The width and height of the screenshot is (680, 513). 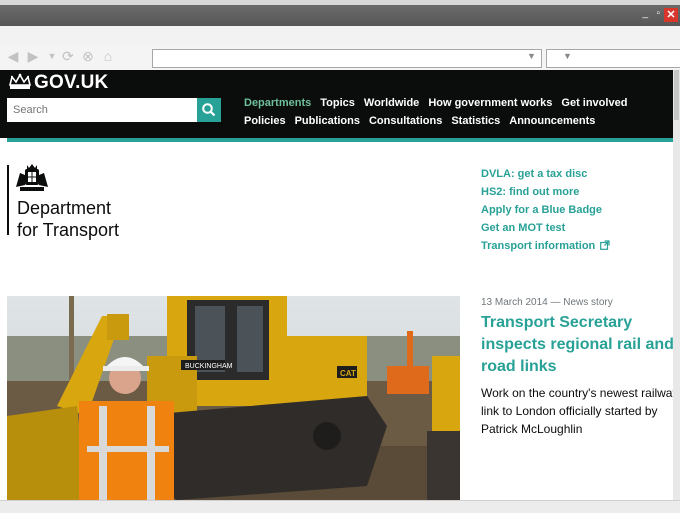 I want to click on quick-link-hs2: HS2: find out more, so click(x=530, y=192).